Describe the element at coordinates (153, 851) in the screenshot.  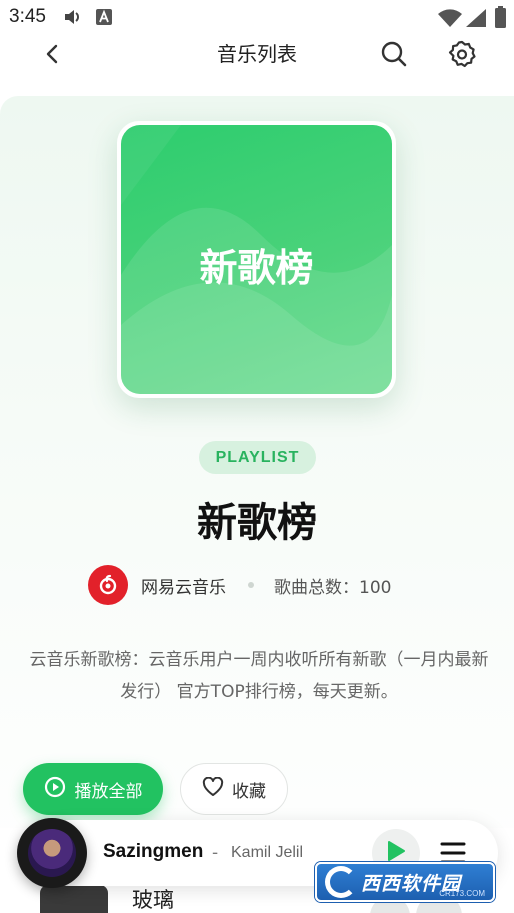
I see `now-playing-title: Sazingmen` at that location.